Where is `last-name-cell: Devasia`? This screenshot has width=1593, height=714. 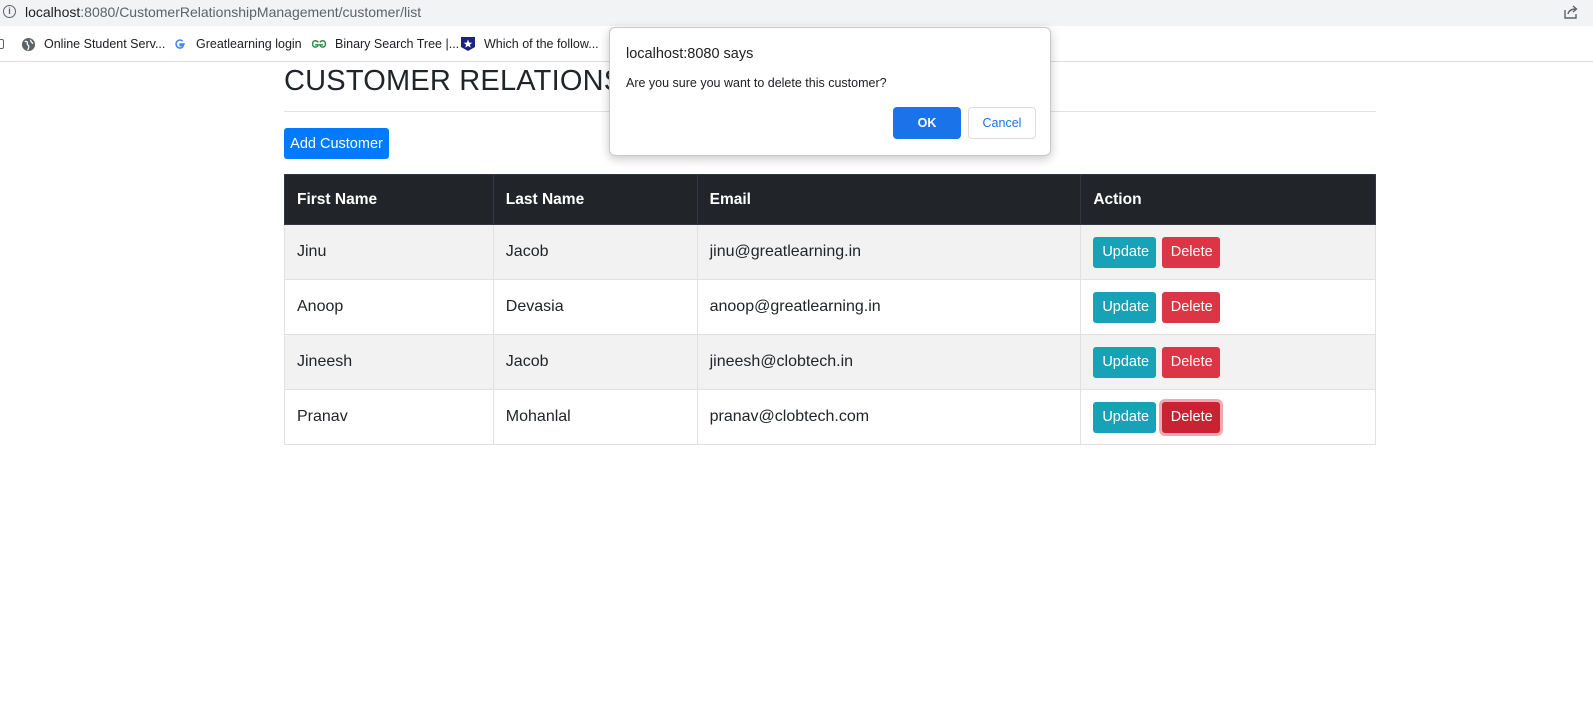 last-name-cell: Devasia is located at coordinates (595, 307).